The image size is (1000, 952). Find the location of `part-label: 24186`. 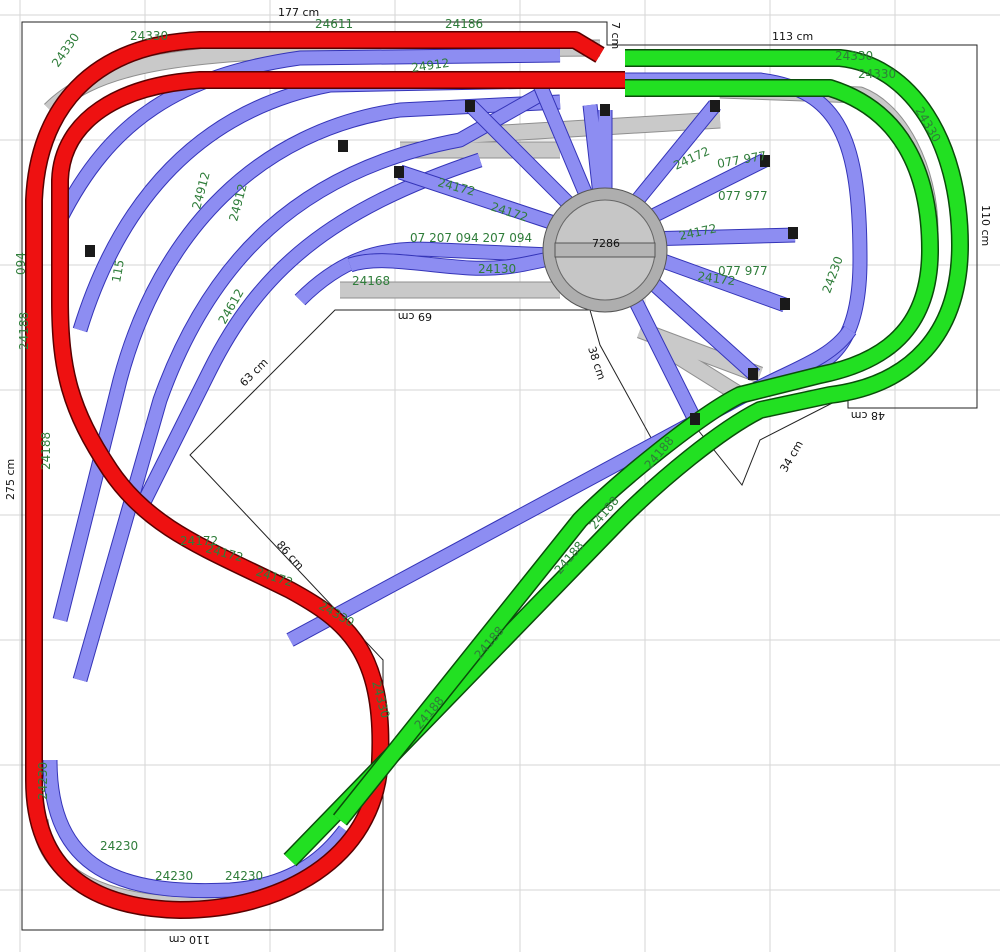

part-label: 24186 is located at coordinates (464, 24).